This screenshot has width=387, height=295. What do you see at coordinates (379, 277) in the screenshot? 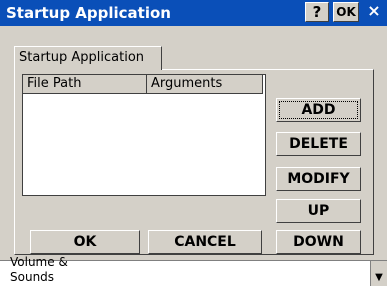
I see `chevron-down-icon: ▼` at bounding box center [379, 277].